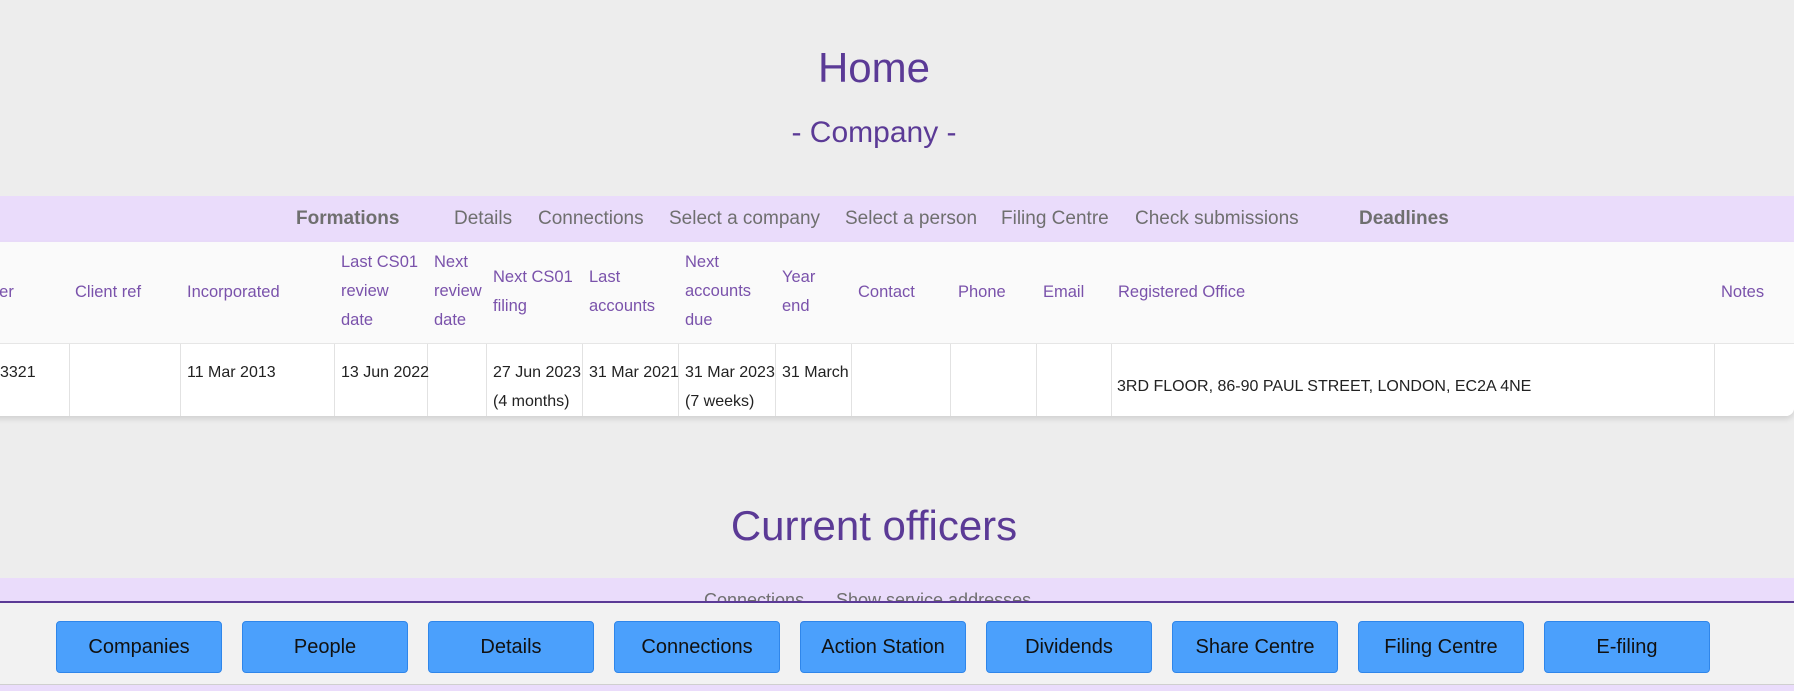  What do you see at coordinates (591, 219) in the screenshot?
I see `tab-connections: Connections` at bounding box center [591, 219].